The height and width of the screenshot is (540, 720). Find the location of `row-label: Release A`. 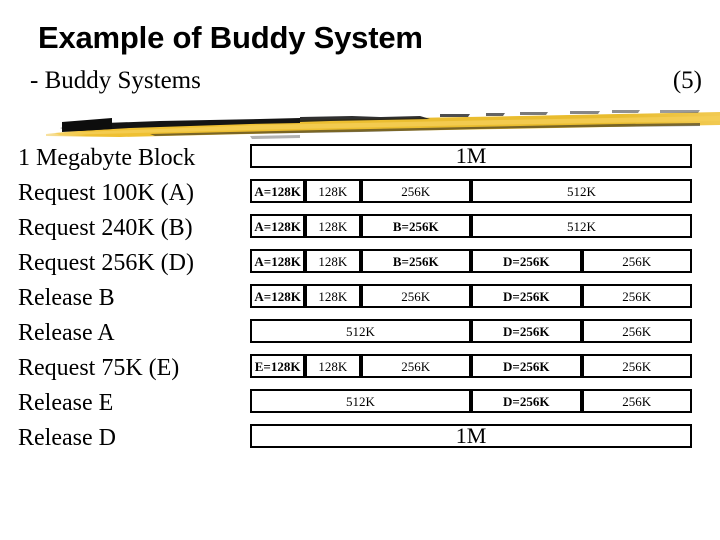

row-label: Release A is located at coordinates (66, 333).